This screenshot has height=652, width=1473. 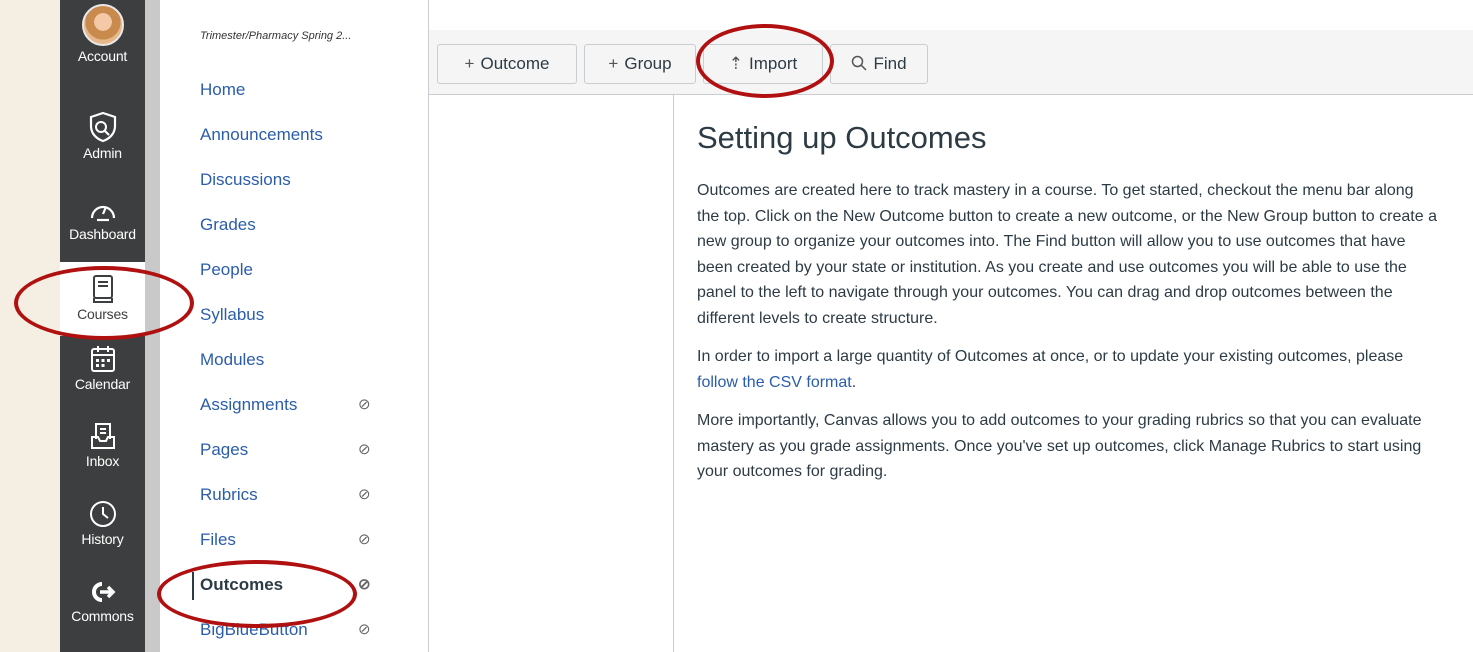 I want to click on import-label: Import, so click(x=773, y=63).